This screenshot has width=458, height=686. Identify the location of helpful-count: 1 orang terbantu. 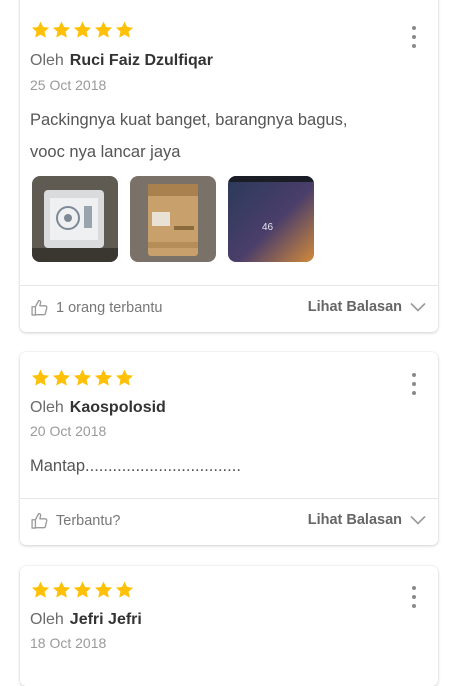
(109, 308).